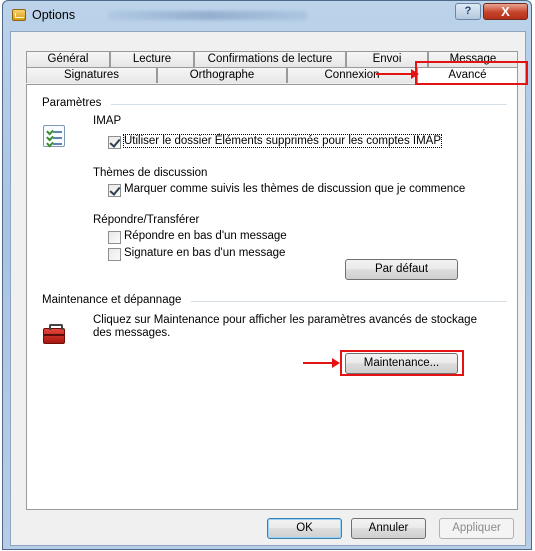 Image resolution: width=535 pixels, height=551 pixels. What do you see at coordinates (352, 75) in the screenshot?
I see `tab-connexion: Connexion` at bounding box center [352, 75].